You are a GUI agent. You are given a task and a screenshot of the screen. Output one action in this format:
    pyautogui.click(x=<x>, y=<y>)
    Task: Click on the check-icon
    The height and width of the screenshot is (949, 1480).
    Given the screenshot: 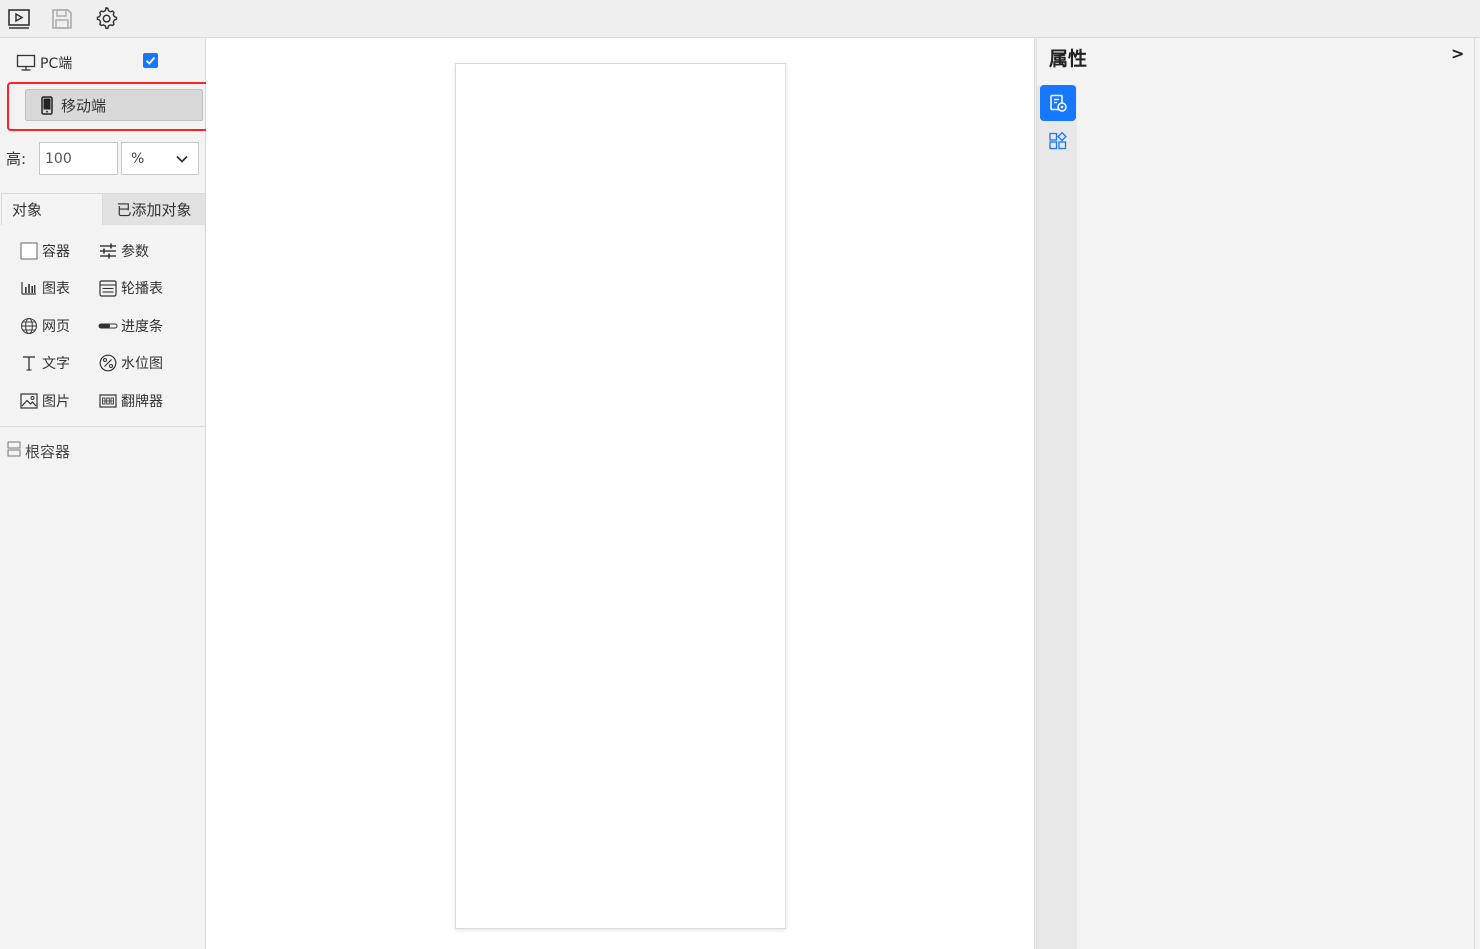 What is the action you would take?
    pyautogui.click(x=150, y=60)
    